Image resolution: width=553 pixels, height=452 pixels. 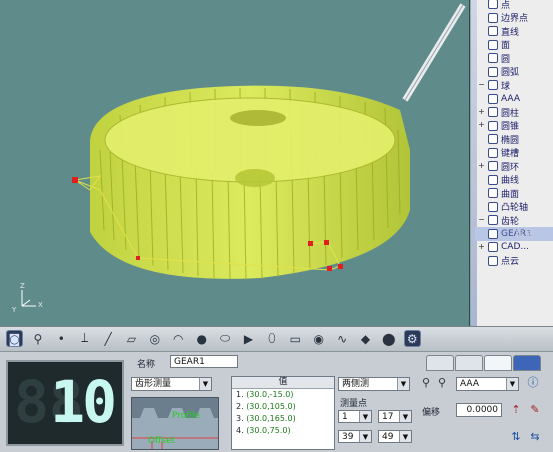 I want to click on probe-select-icon-2: ⚲, so click(x=442, y=383).